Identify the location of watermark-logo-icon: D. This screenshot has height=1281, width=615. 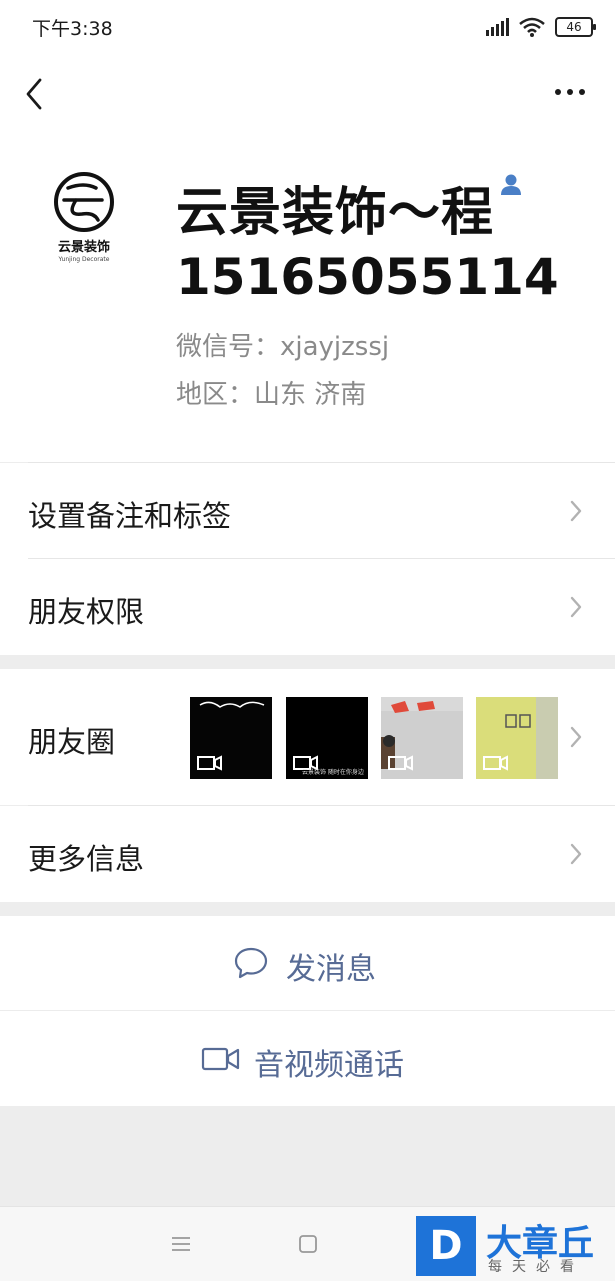
(446, 1246).